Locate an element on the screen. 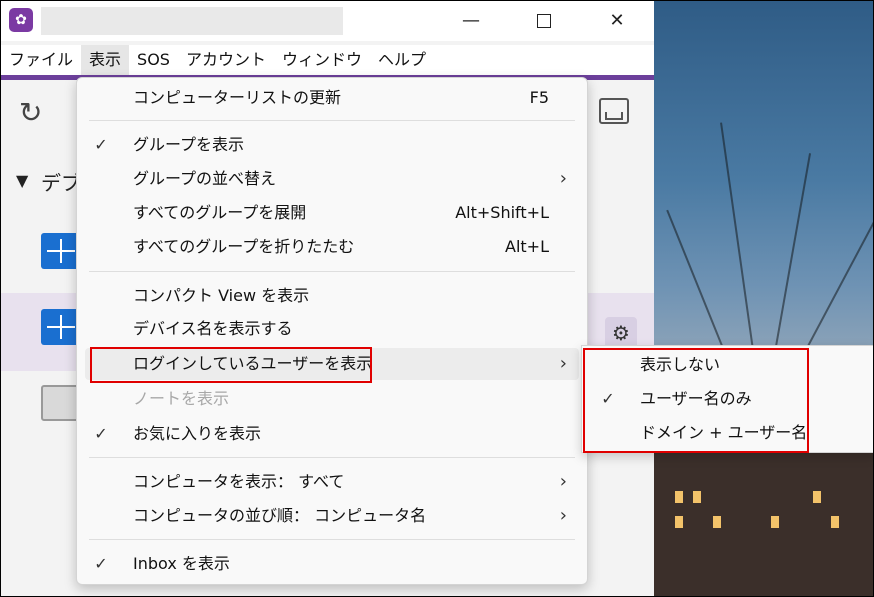 This screenshot has width=874, height=597. title-bar: ✿ — ✕ is located at coordinates (327, 21).